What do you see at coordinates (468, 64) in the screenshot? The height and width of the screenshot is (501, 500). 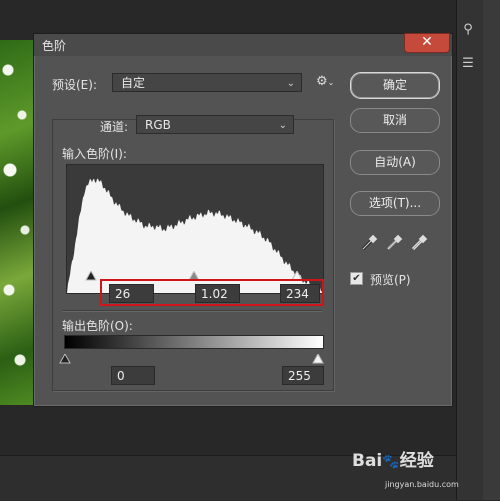 I see `sliders-icon: ☰` at bounding box center [468, 64].